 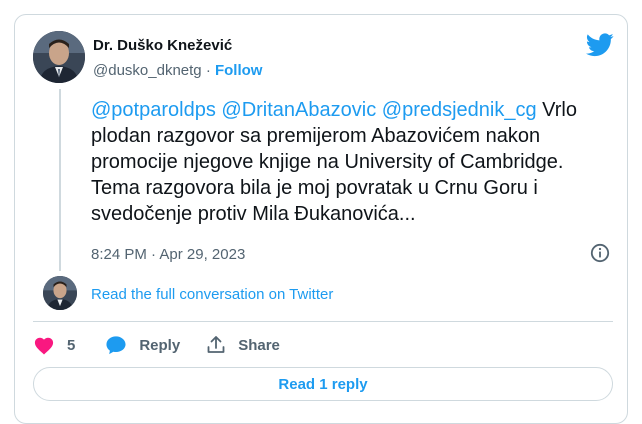 What do you see at coordinates (71, 345) in the screenshot?
I see `like-count: 5` at bounding box center [71, 345].